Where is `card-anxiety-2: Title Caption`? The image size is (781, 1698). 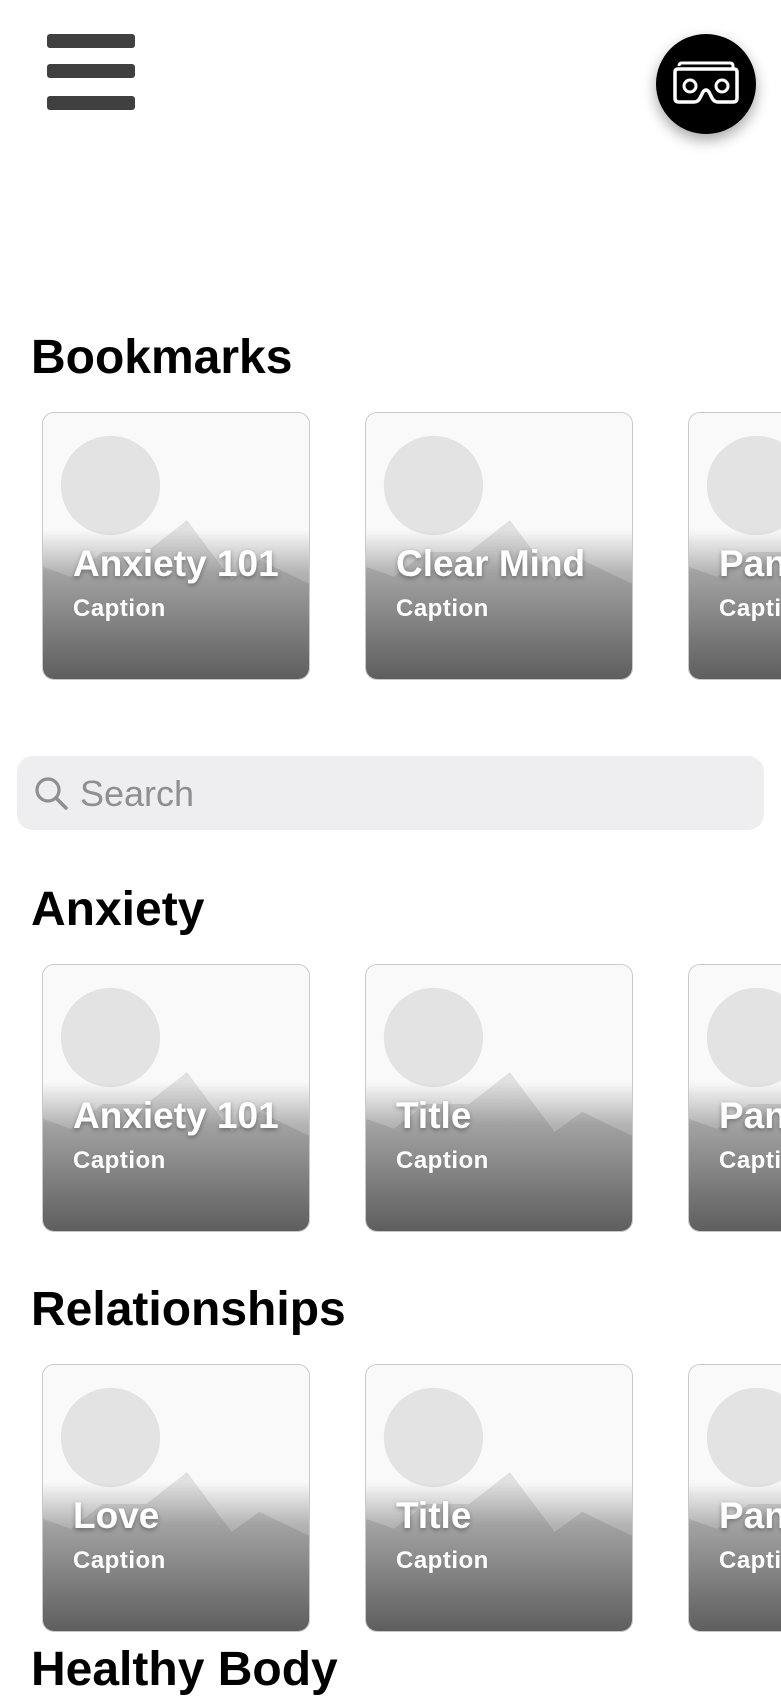
card-anxiety-2: Title Caption is located at coordinates (499, 1098).